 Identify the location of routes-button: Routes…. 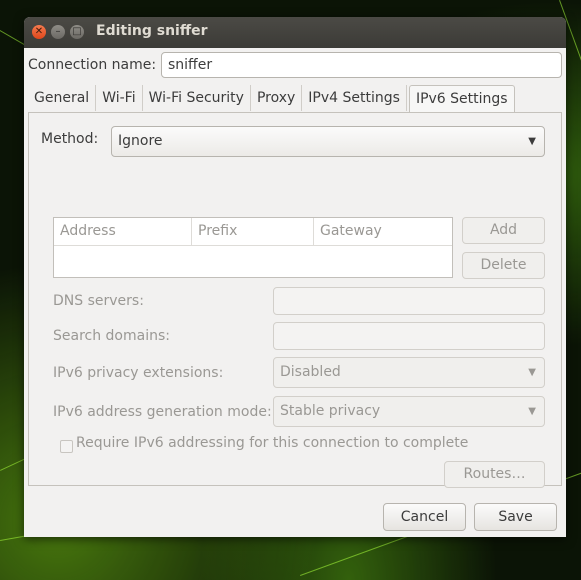
(494, 474).